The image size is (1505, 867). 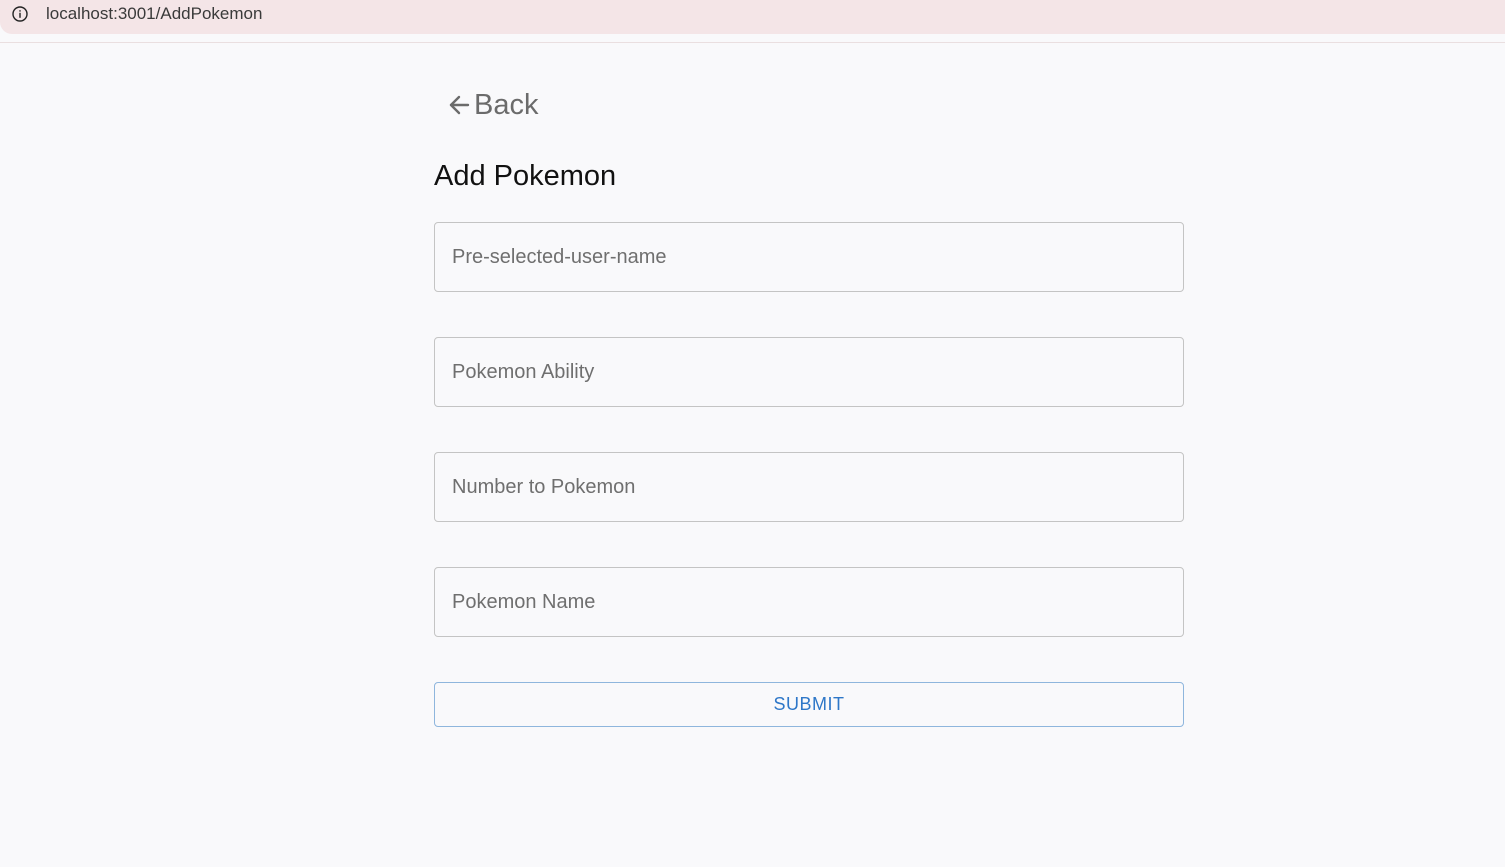 What do you see at coordinates (809, 487) in the screenshot?
I see `pokemon-number-field` at bounding box center [809, 487].